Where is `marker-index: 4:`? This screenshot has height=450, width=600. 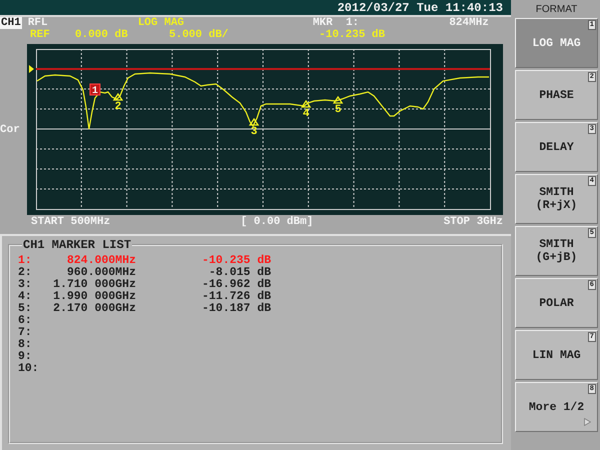
marker-index: 4: is located at coordinates (25, 297).